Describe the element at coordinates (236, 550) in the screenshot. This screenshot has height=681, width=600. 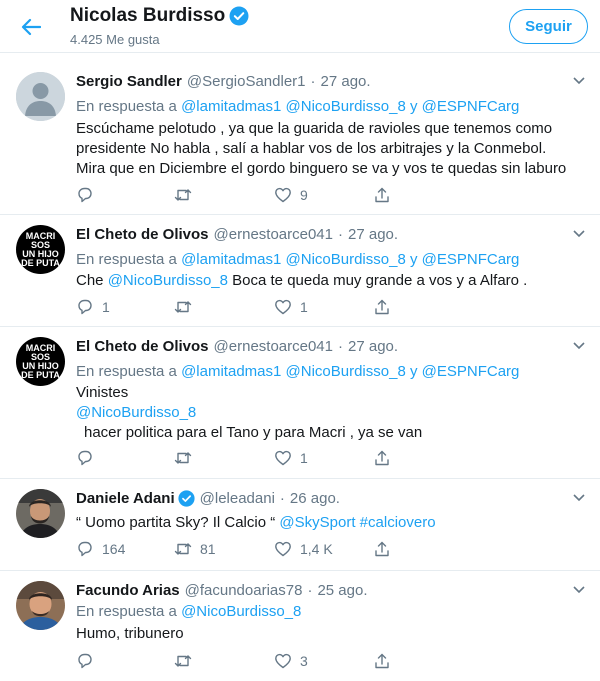
I see `tweet-actions: 164 81 1,4 K` at that location.